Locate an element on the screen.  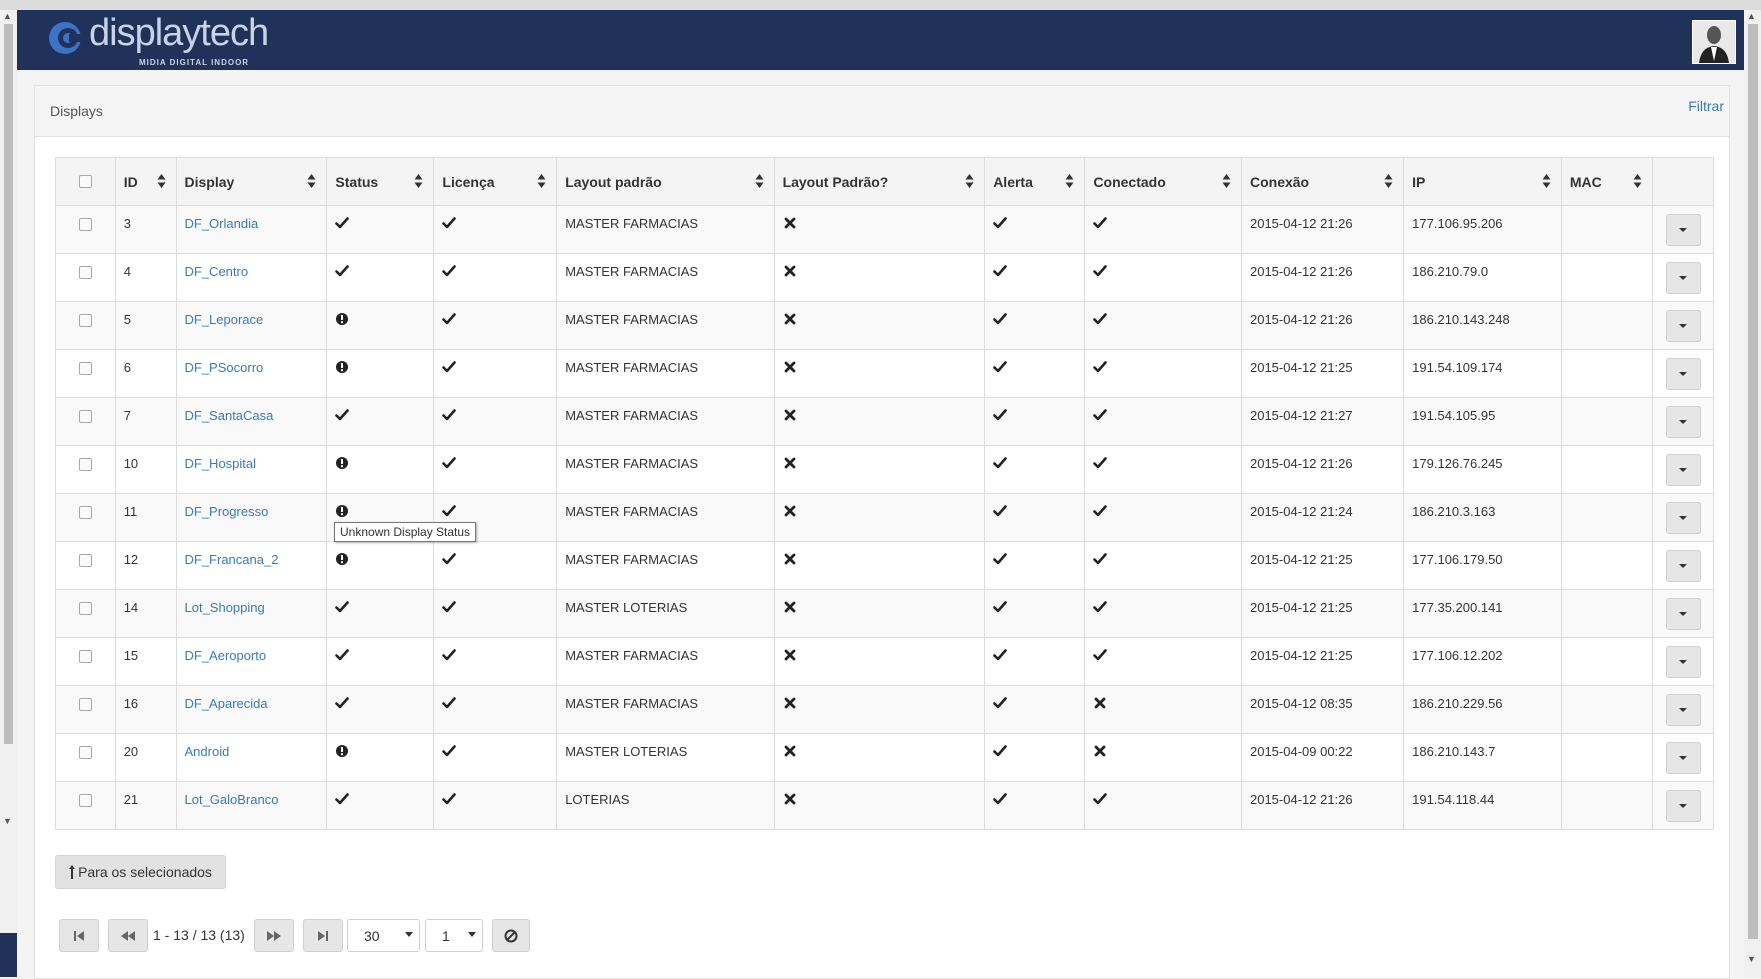
first-page-button is located at coordinates (79, 935).